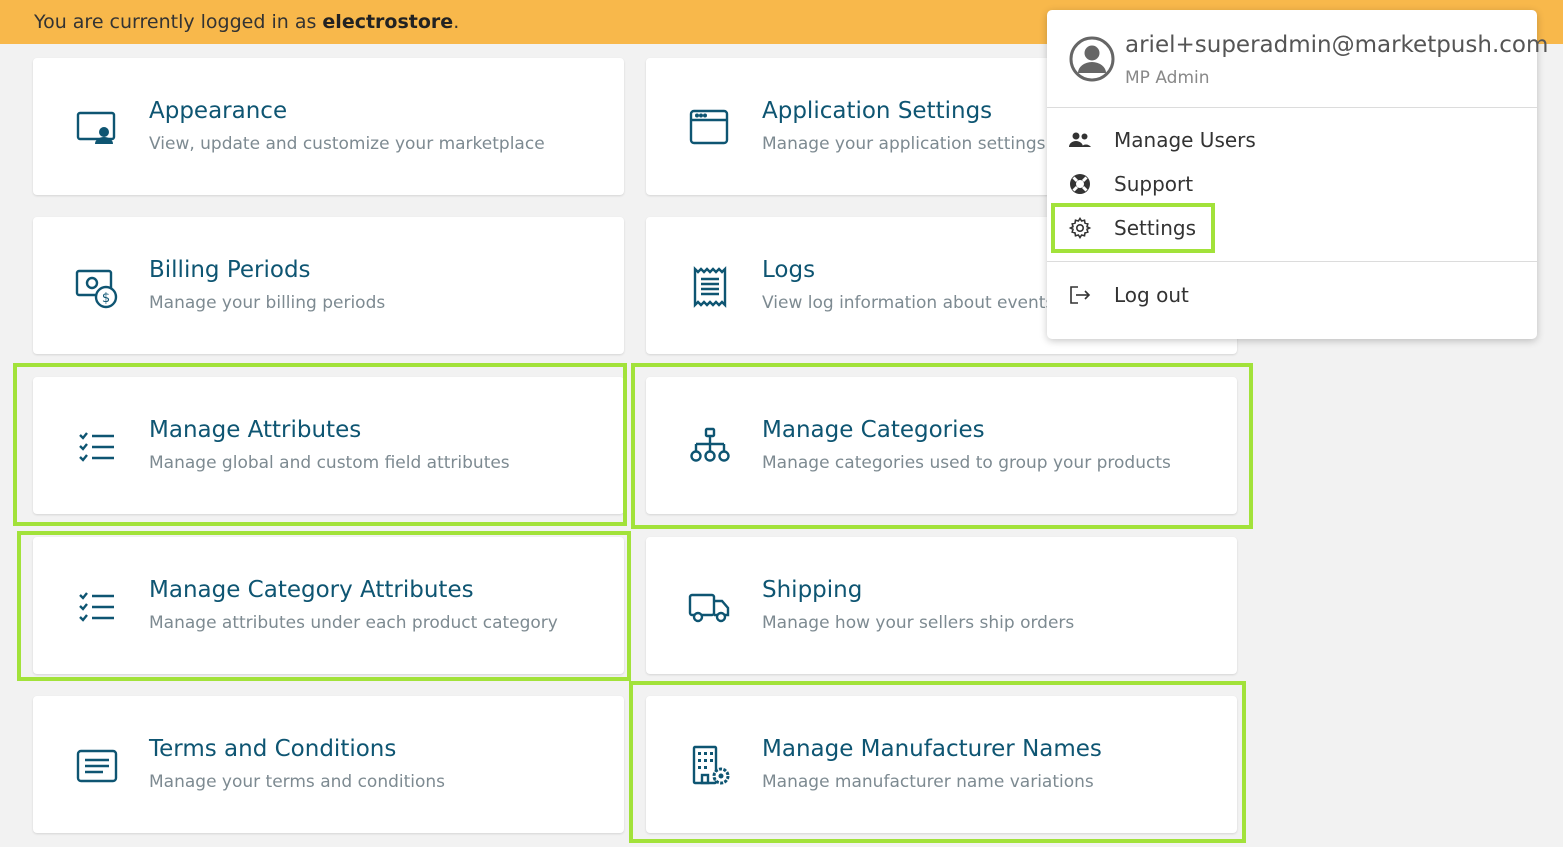 The width and height of the screenshot is (1563, 847). What do you see at coordinates (1080, 184) in the screenshot?
I see `lifebuoy-icon` at bounding box center [1080, 184].